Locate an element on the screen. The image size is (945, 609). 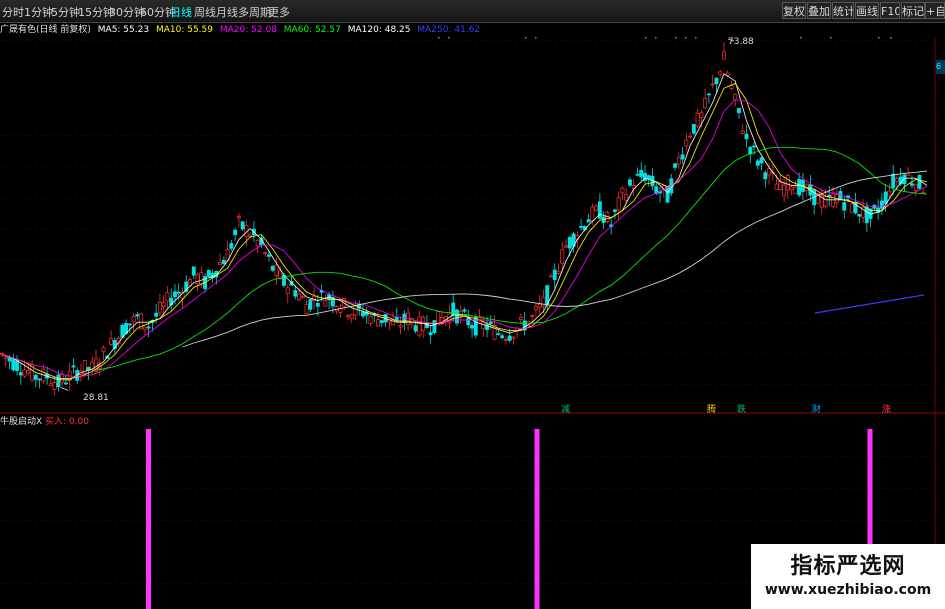
stats-button: 统计 is located at coordinates (843, 10).